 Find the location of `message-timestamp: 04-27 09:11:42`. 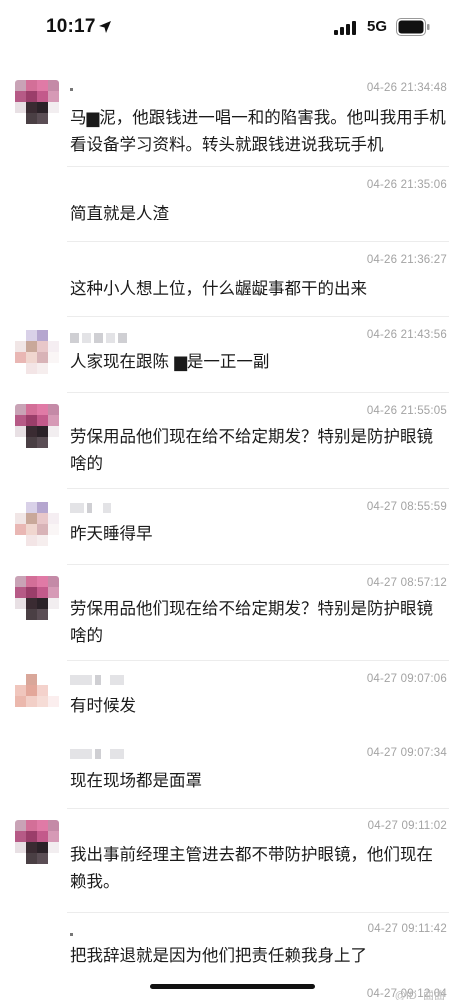

message-timestamp: 04-27 09:11:42 is located at coordinates (407, 929).